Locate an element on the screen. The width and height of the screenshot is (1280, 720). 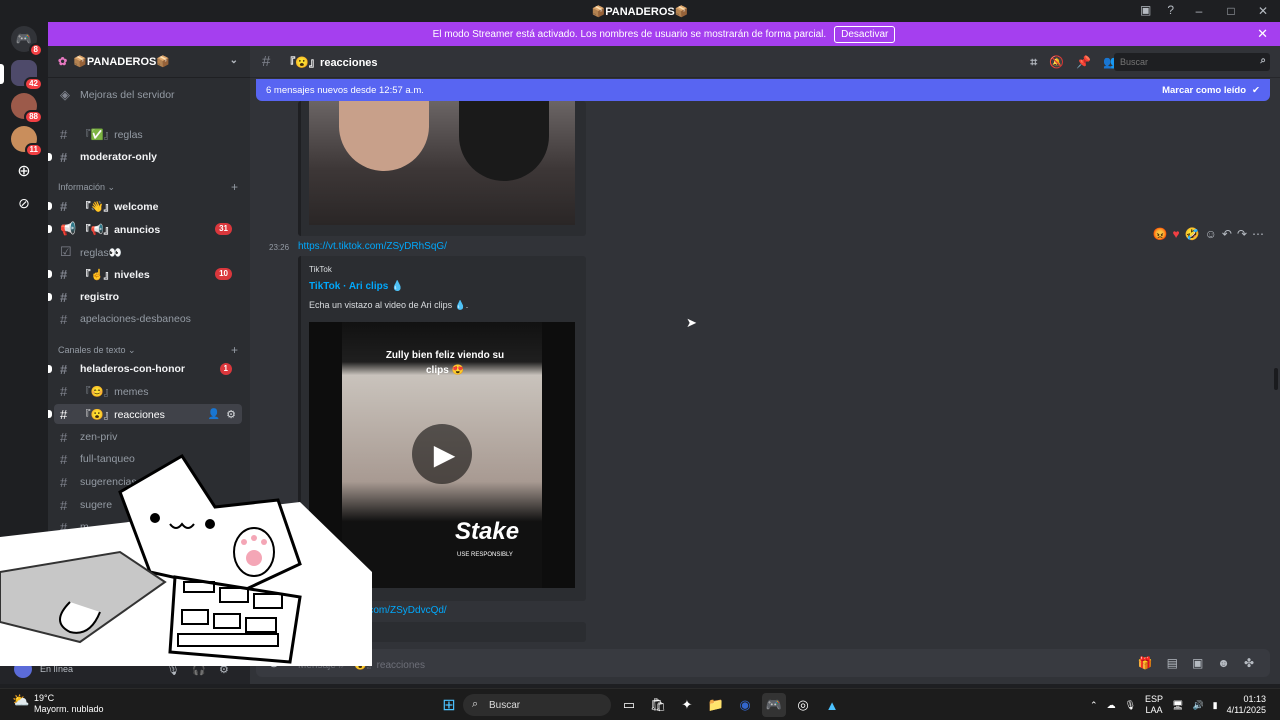
deactivate-streamer-button: Desactivar is located at coordinates (865, 34).